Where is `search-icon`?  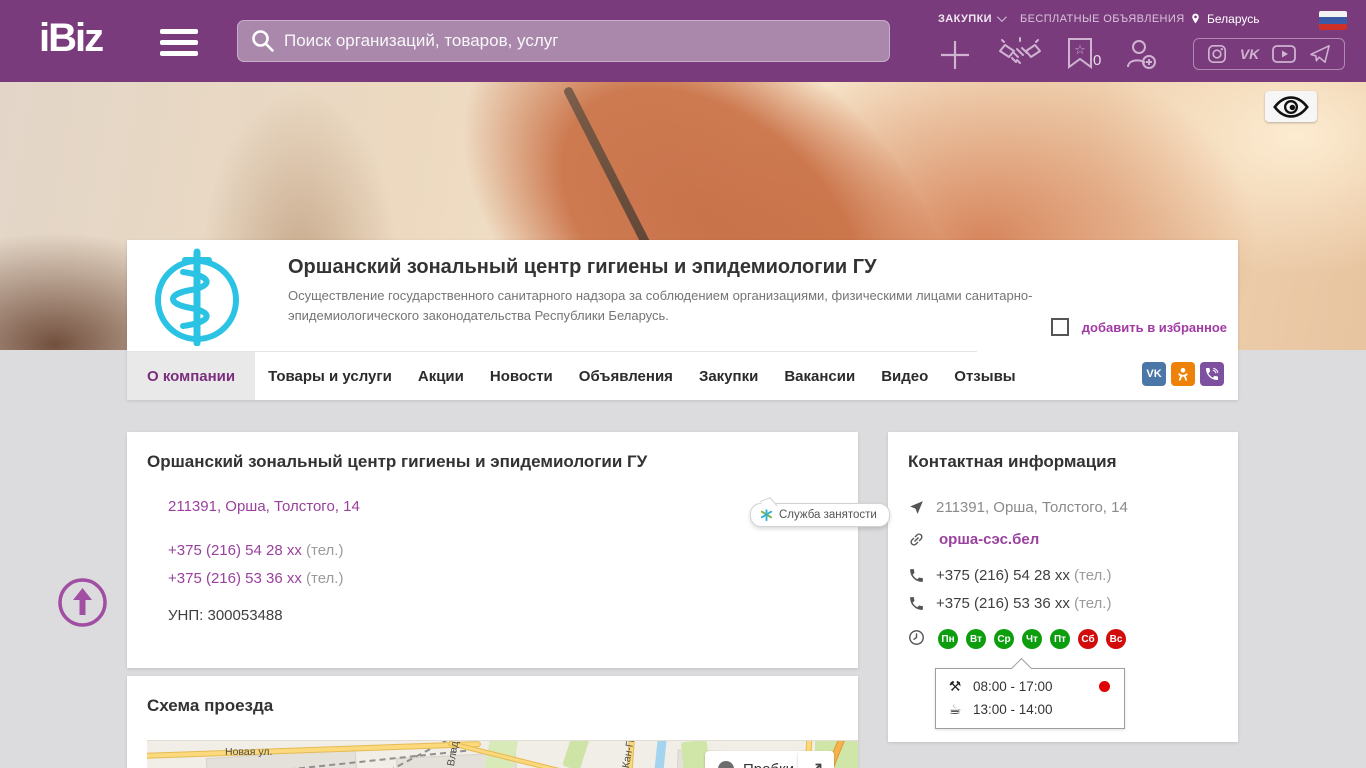
search-icon is located at coordinates (263, 41).